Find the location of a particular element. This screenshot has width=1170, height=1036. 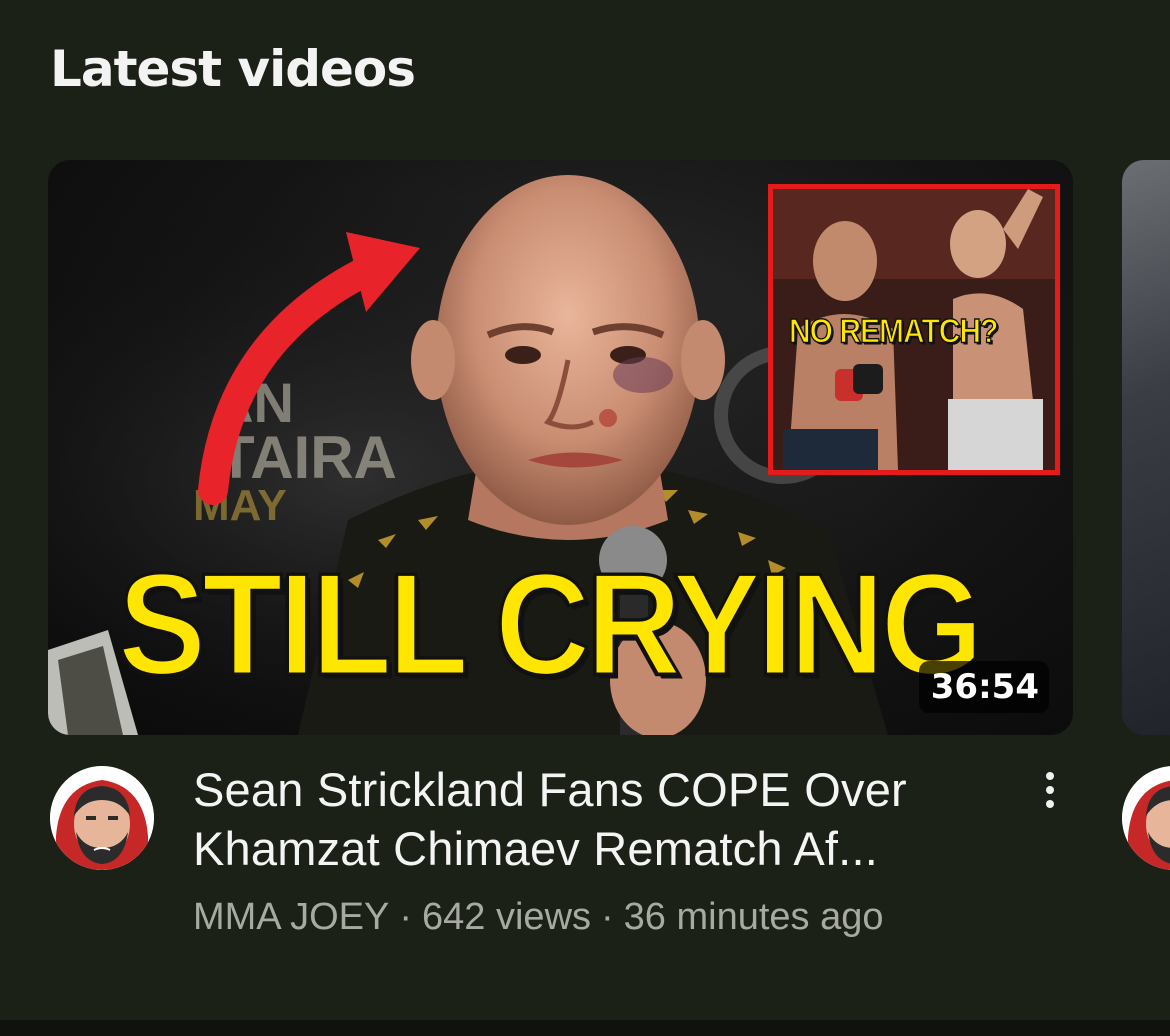

thumbnail-headline: STILL CRYING is located at coordinates (550, 624).